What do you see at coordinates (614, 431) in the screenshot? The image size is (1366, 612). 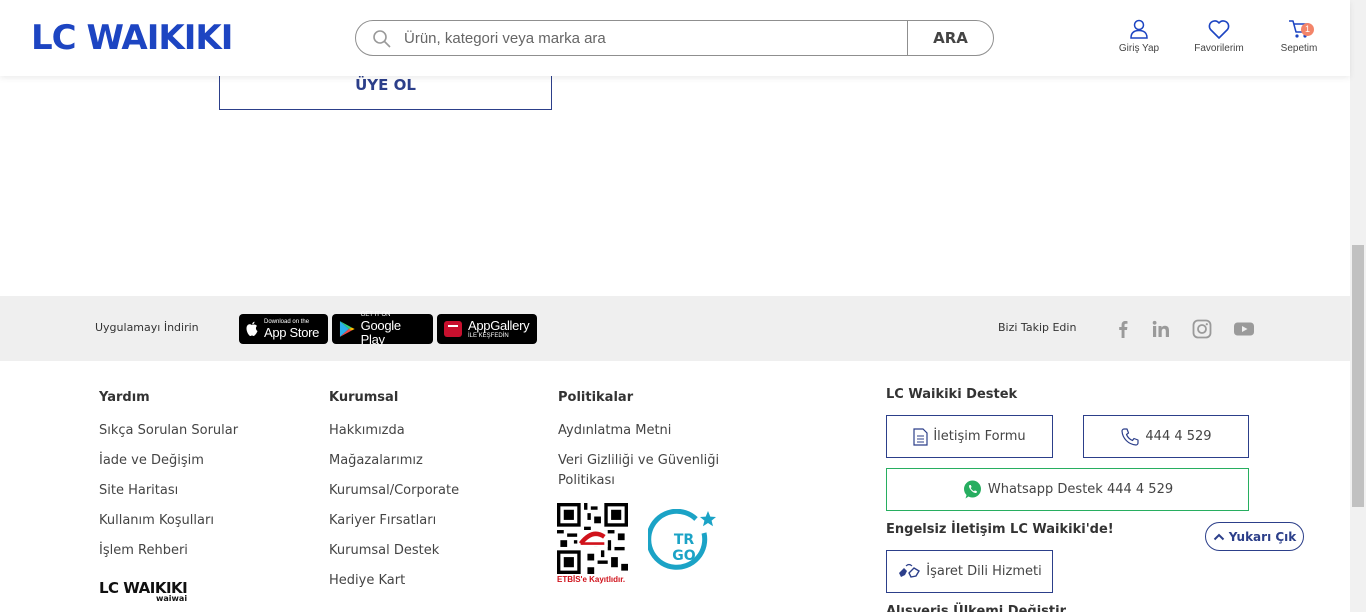 I see `policy-link: Aydınlatma Metni` at bounding box center [614, 431].